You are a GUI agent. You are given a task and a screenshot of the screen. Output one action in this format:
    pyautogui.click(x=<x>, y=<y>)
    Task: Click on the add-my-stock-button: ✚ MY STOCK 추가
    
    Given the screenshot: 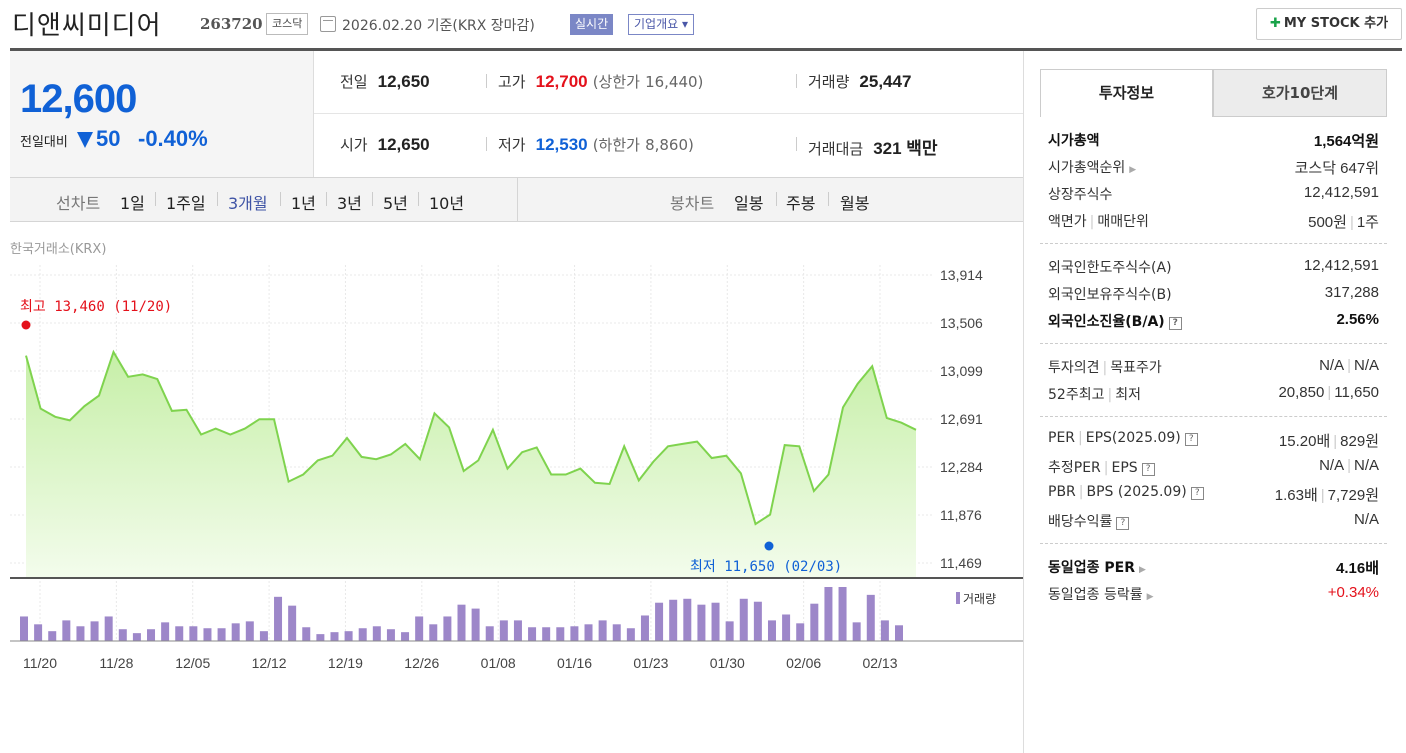 What is the action you would take?
    pyautogui.click(x=1329, y=24)
    